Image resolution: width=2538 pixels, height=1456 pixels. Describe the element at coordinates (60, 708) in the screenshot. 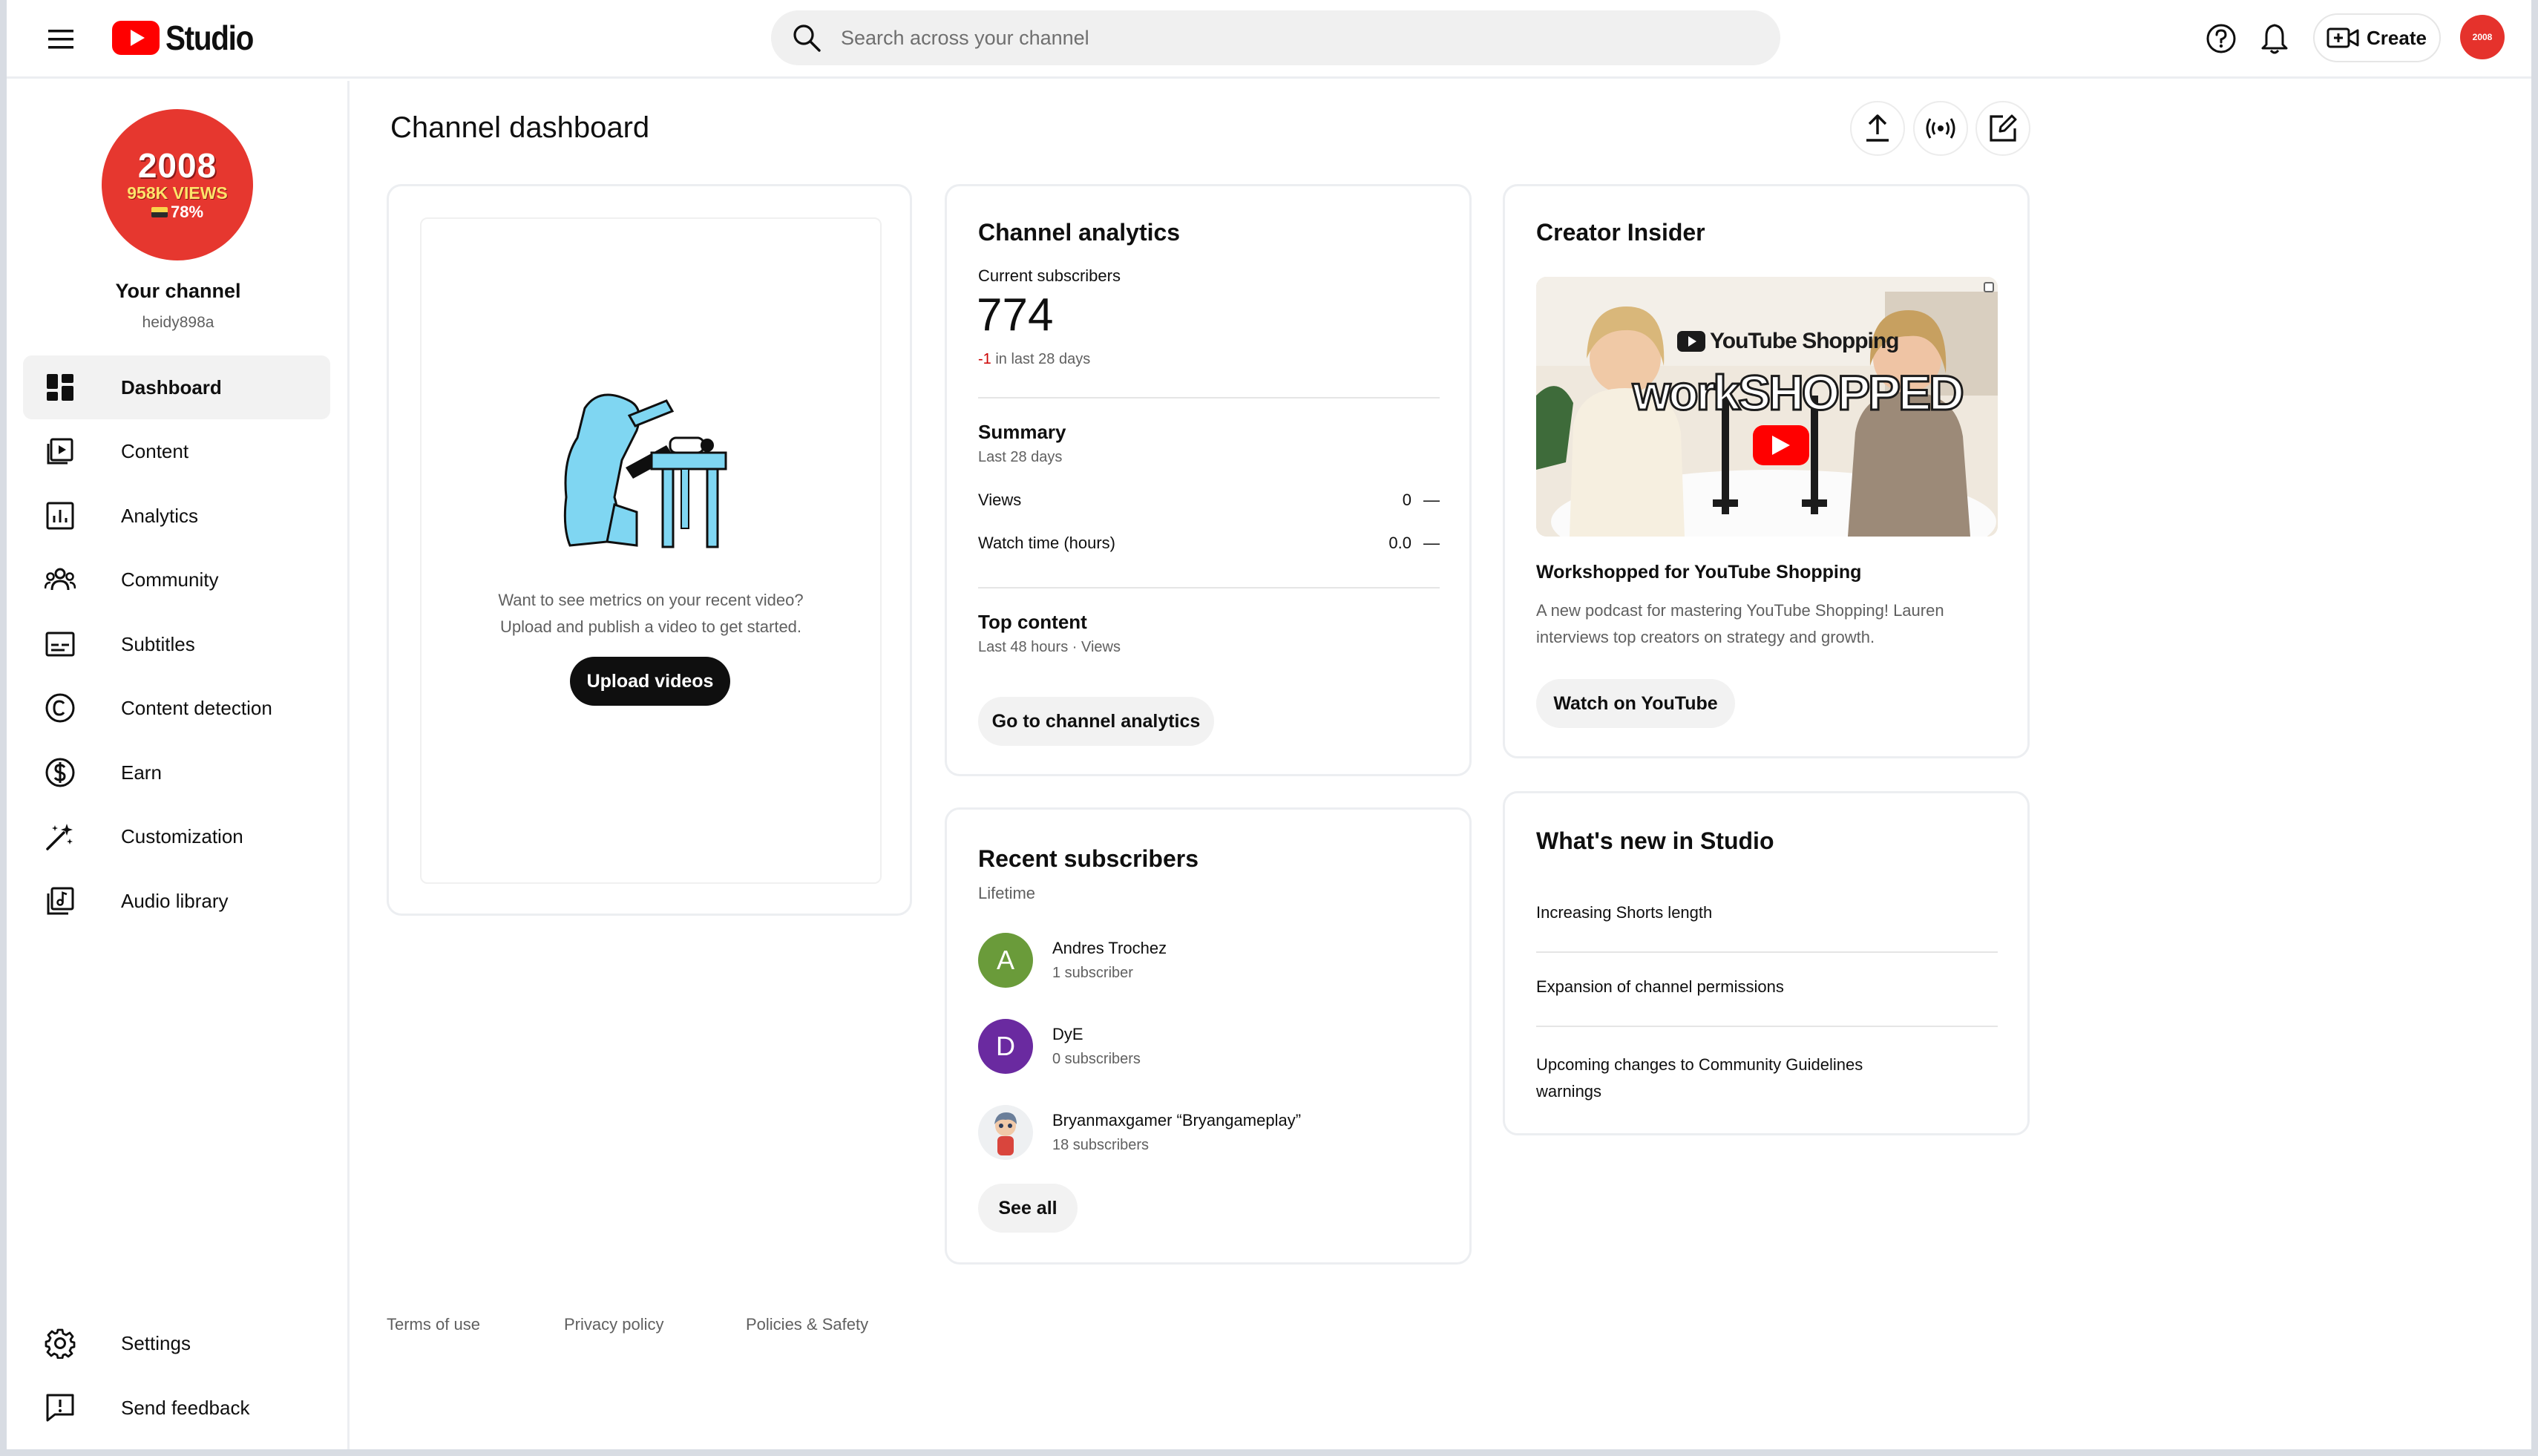

I see `copyright-icon` at that location.